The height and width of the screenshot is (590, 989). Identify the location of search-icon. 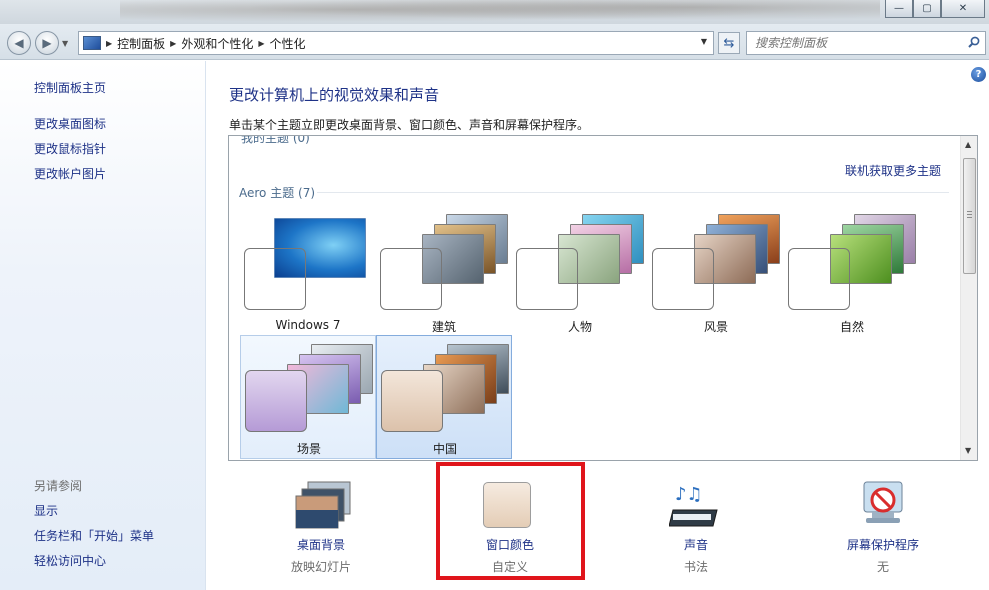
(974, 42).